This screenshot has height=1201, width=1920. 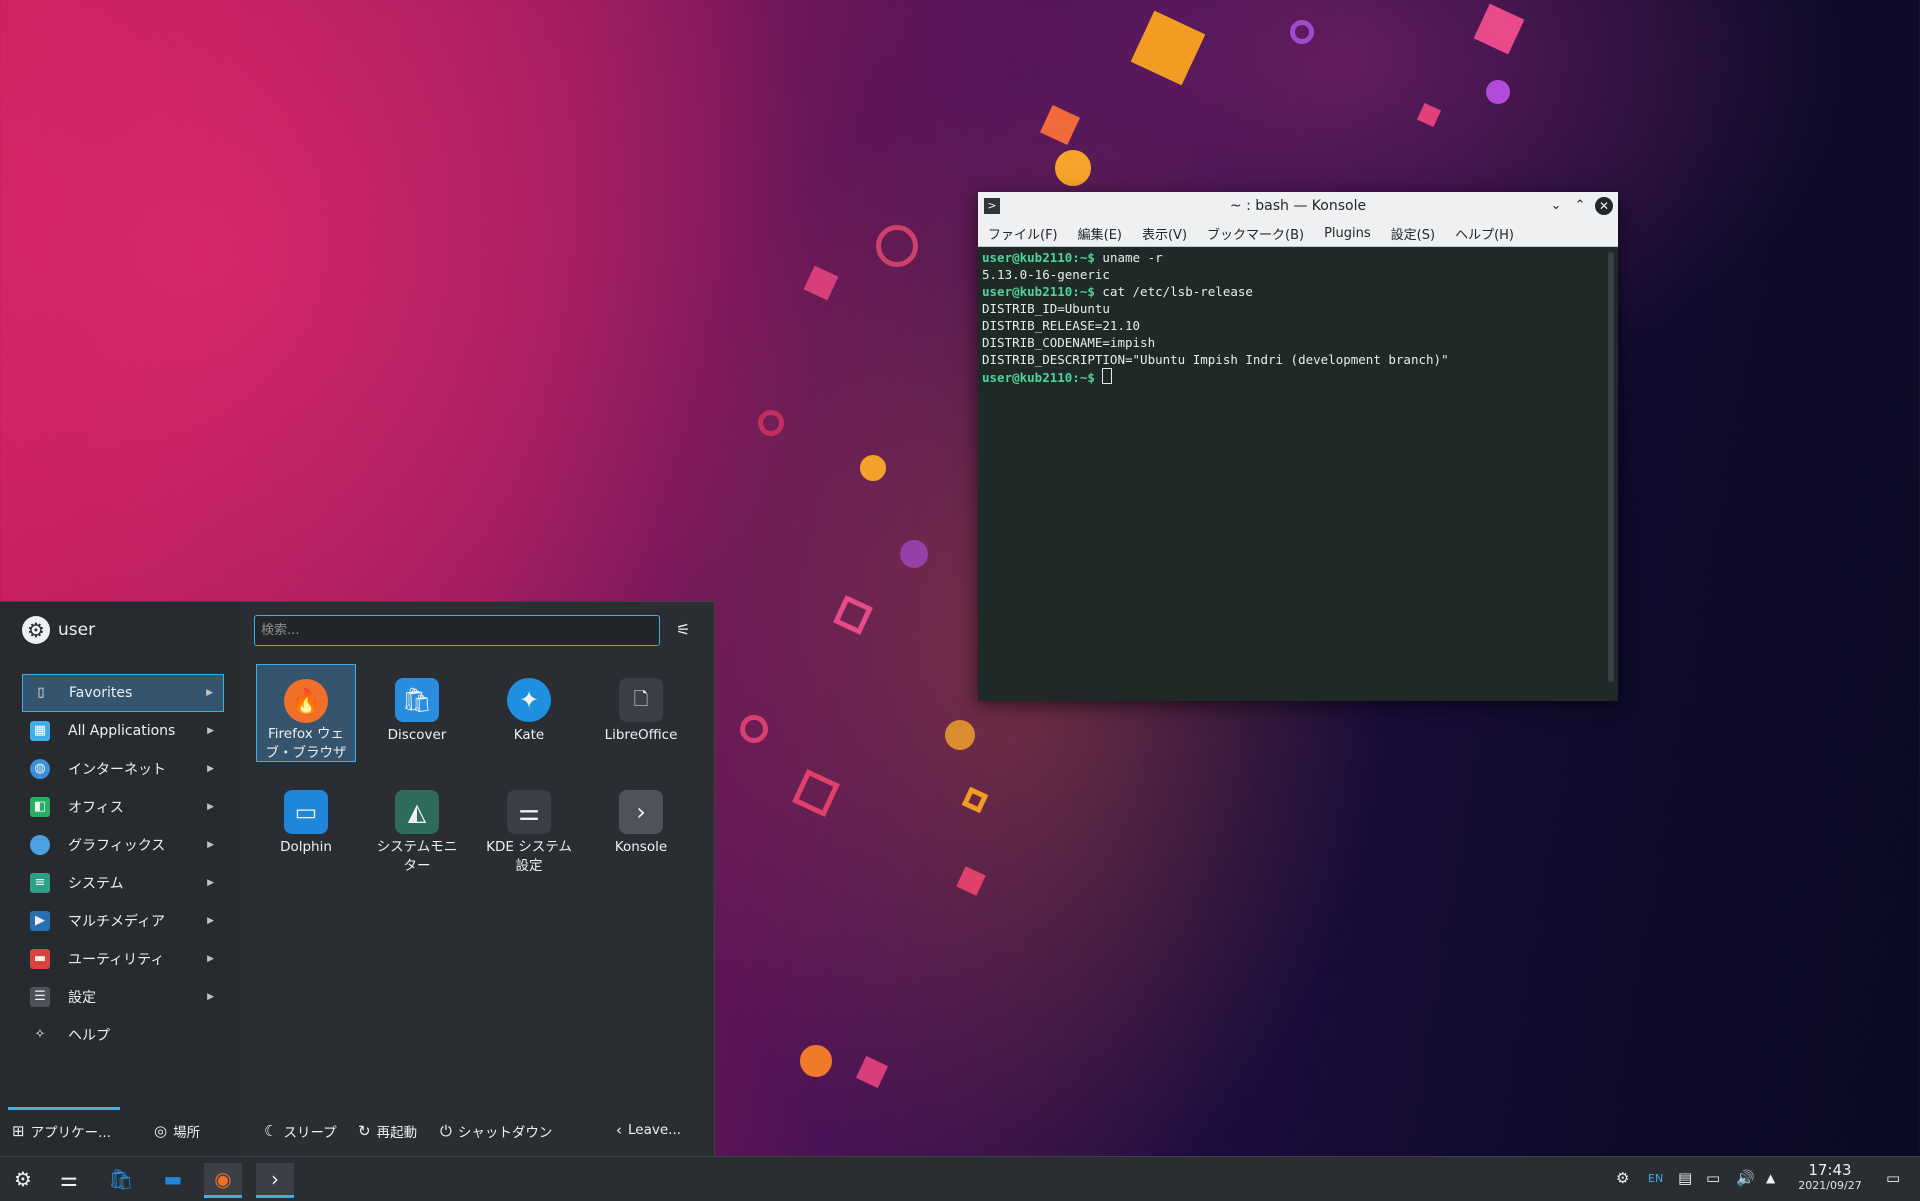 What do you see at coordinates (40, 769) in the screenshot?
I see `globe-icon: ◍` at bounding box center [40, 769].